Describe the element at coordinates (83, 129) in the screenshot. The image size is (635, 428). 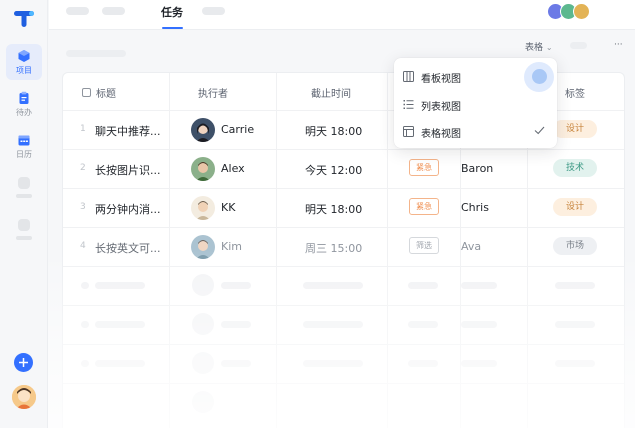
I see `row-number: 1` at that location.